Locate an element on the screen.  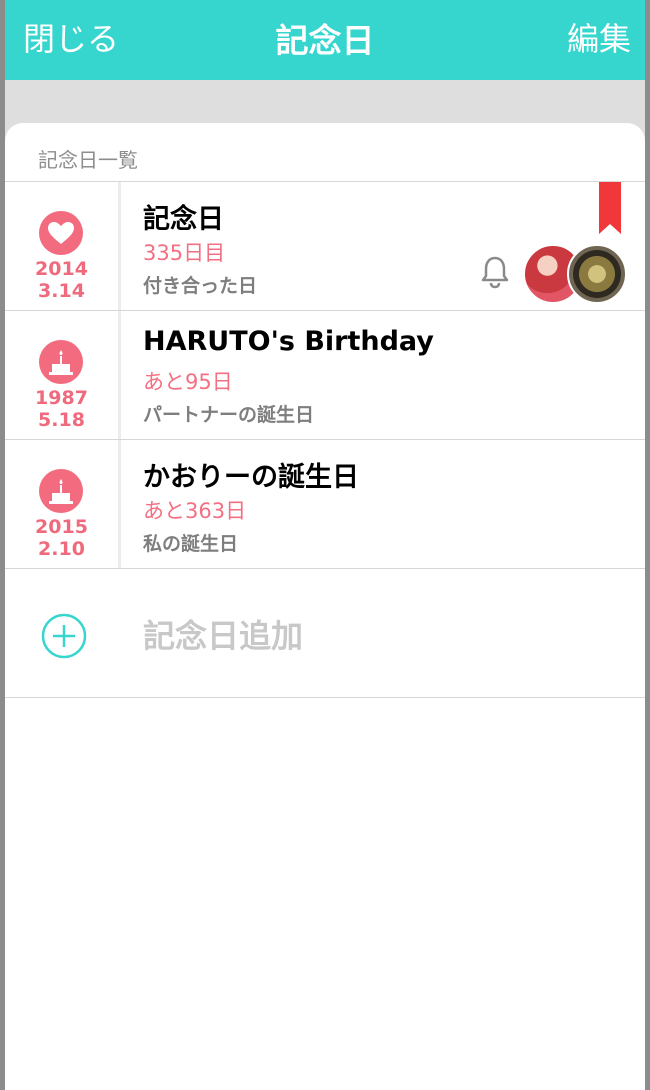
row-day-count: 335日目 is located at coordinates (184, 253).